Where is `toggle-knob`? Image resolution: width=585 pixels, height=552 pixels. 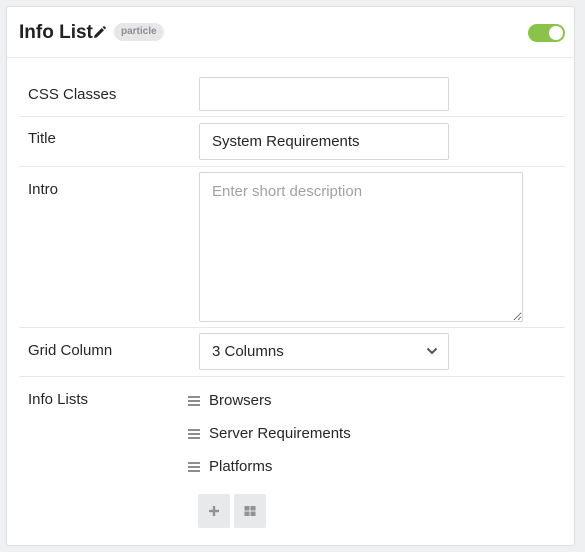
toggle-knob is located at coordinates (556, 33).